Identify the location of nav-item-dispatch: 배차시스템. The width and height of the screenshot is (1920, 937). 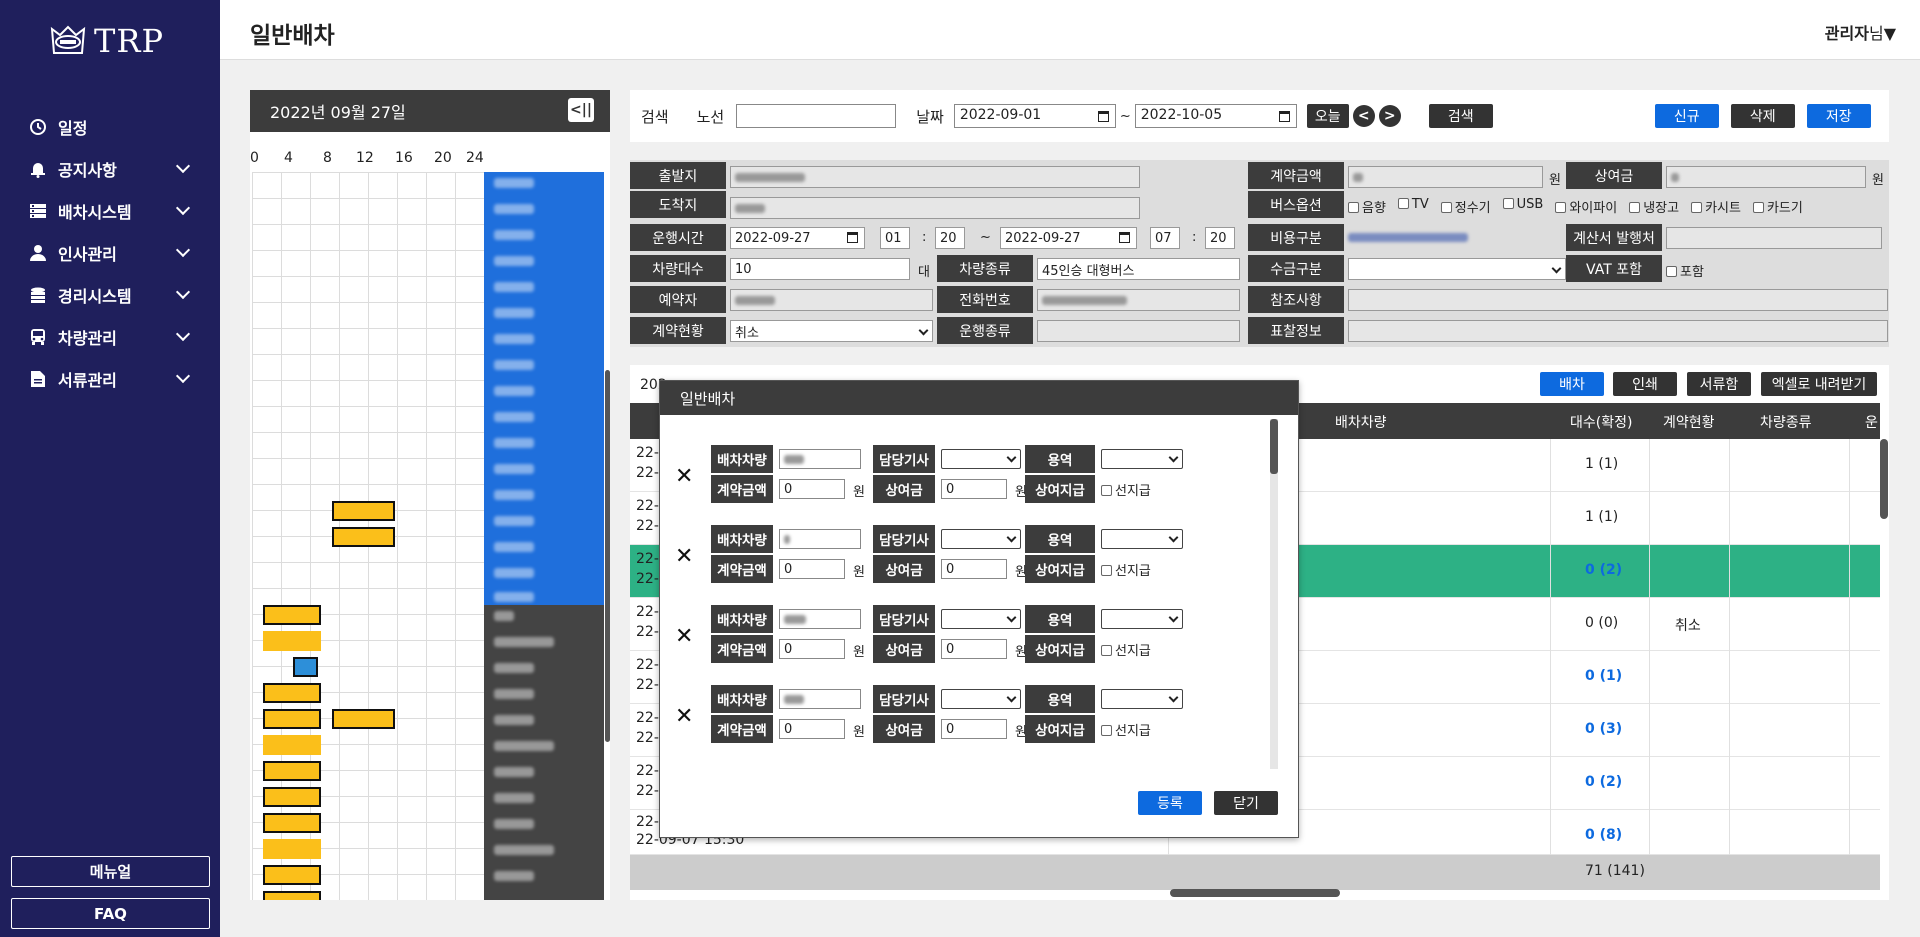
(110, 211).